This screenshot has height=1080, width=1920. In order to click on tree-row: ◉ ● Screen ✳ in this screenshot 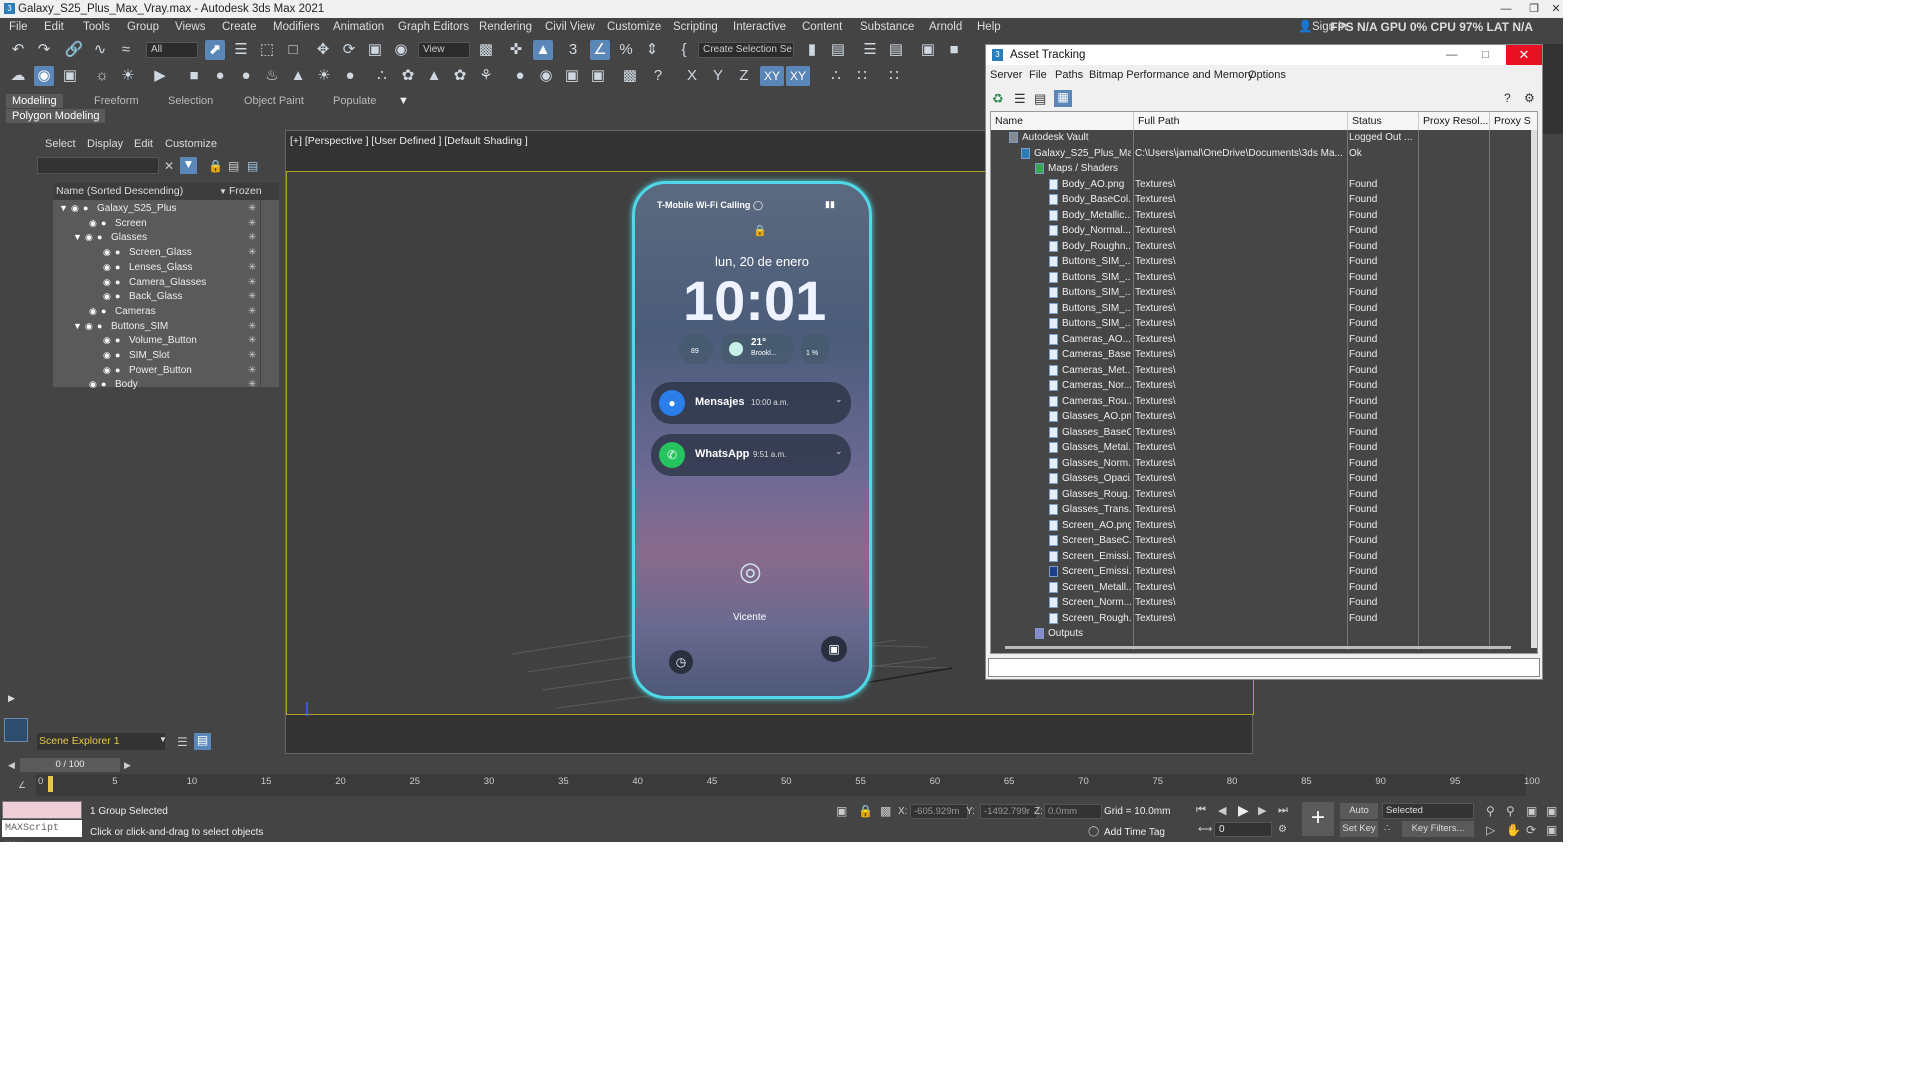, I will do `click(166, 223)`.